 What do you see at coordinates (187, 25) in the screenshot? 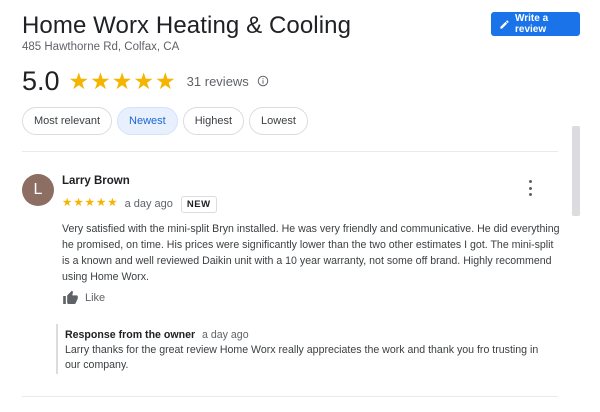
I see `business-title: Home Worx Heating & Cooling` at bounding box center [187, 25].